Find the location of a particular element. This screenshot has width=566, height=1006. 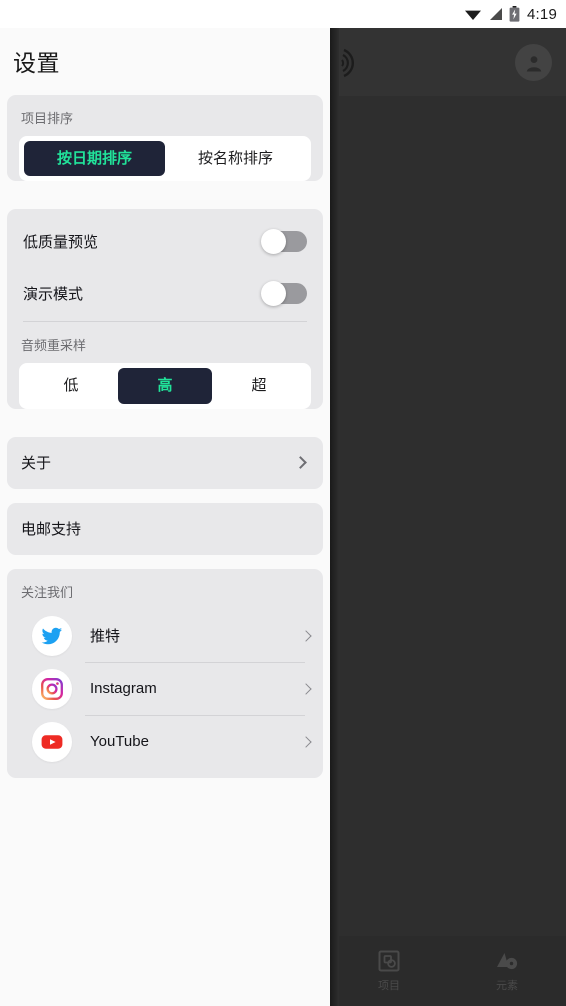

row-label: 演示模式 is located at coordinates (53, 294).